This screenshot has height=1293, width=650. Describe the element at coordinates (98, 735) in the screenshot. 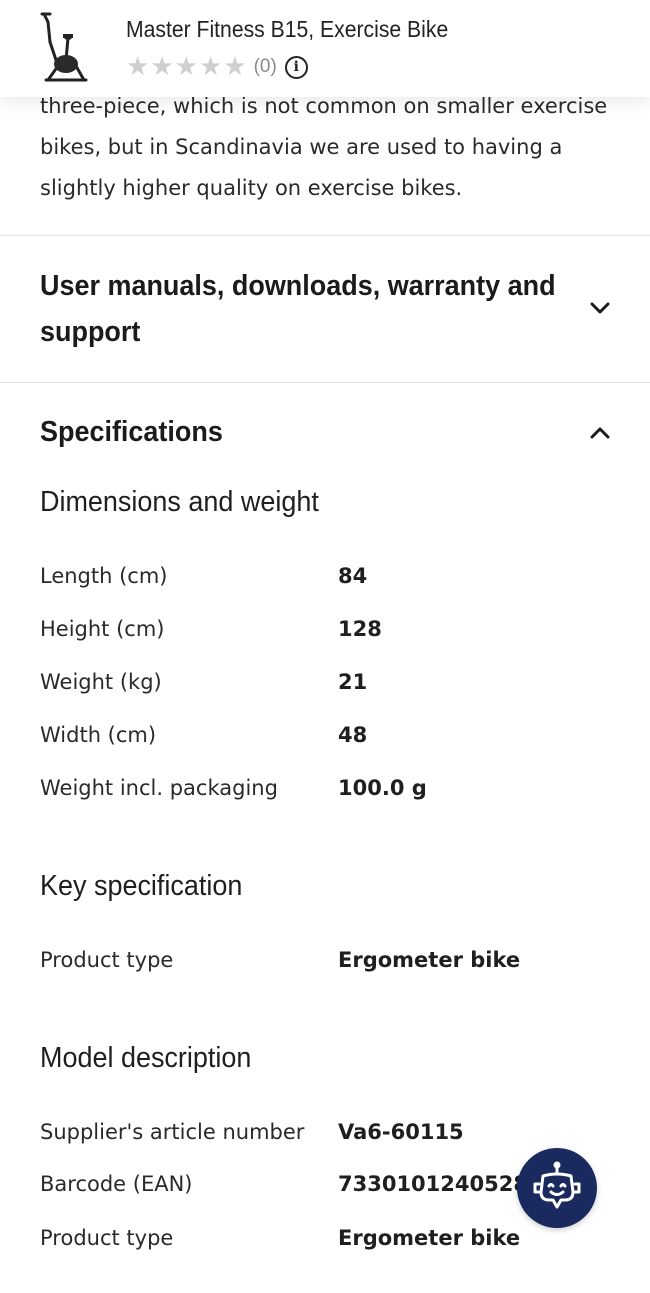

I see `spec-label: Width (cm)` at that location.